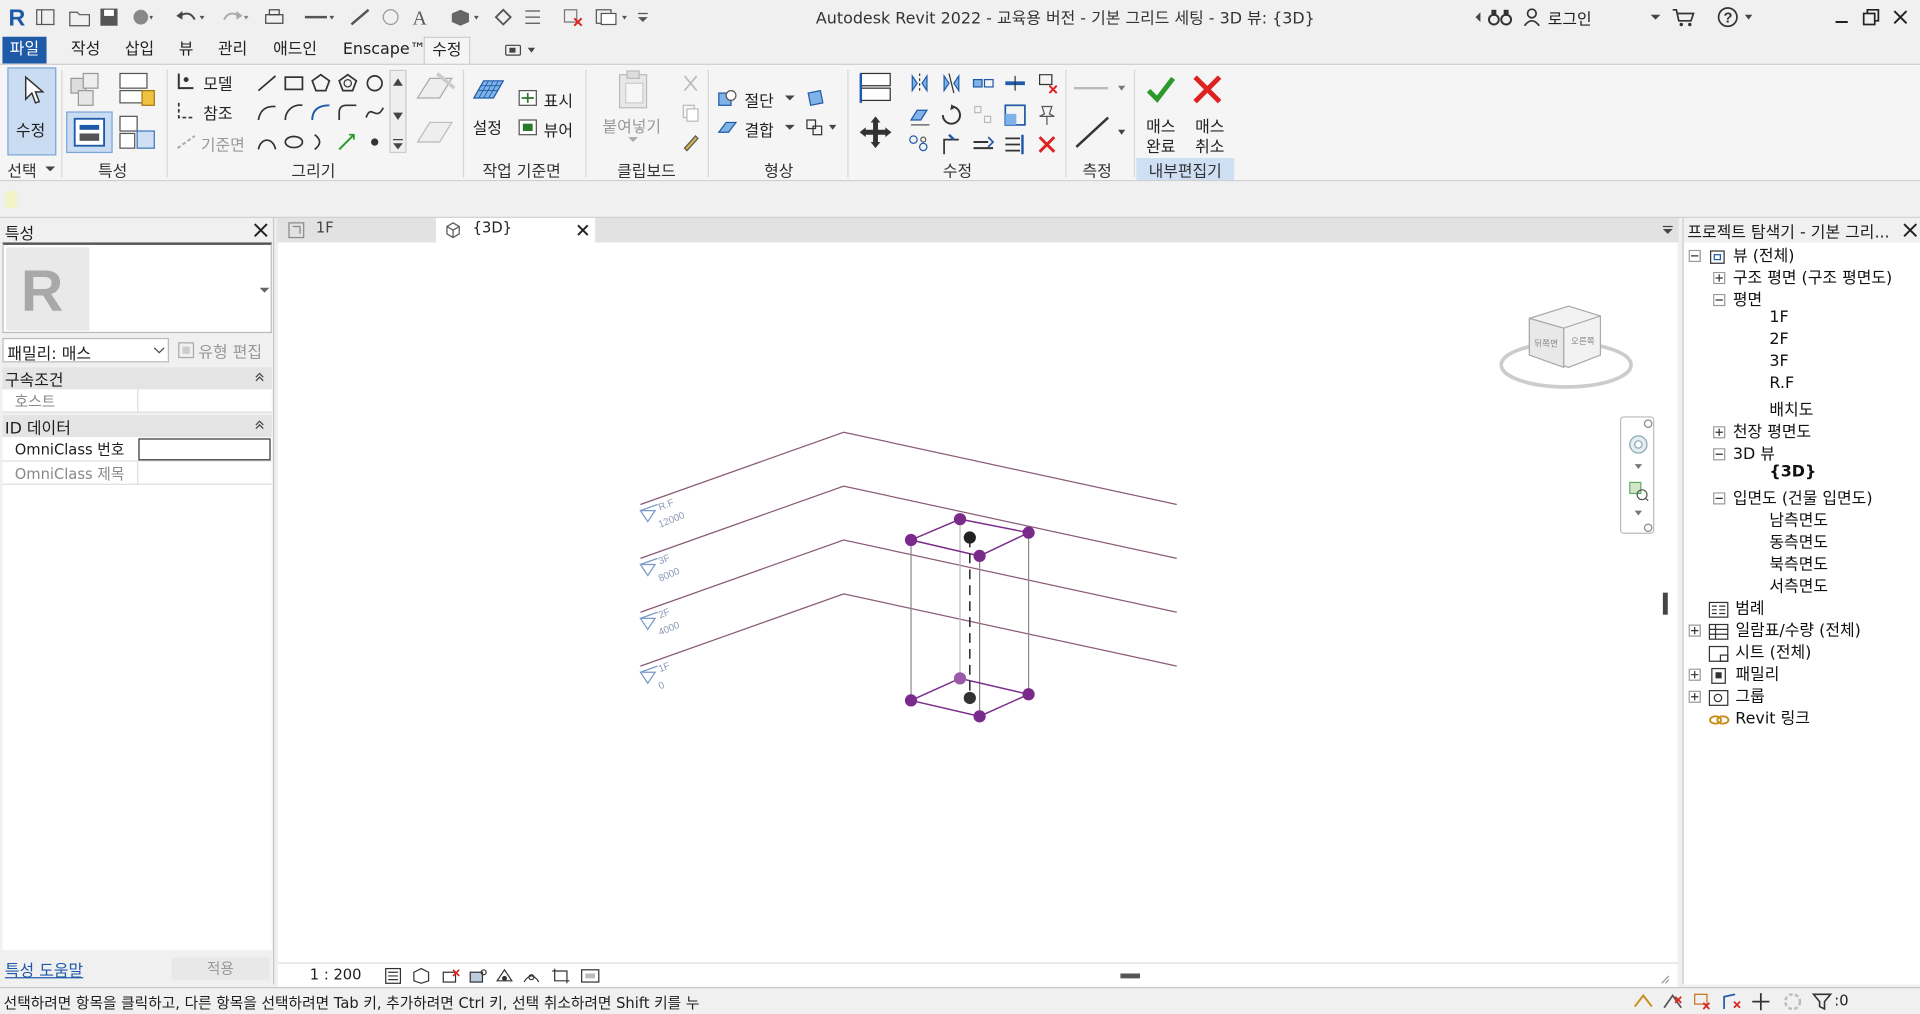 The image size is (1920, 1014). What do you see at coordinates (1733, 672) in the screenshot?
I see `tree-item-families: 패밀리` at bounding box center [1733, 672].